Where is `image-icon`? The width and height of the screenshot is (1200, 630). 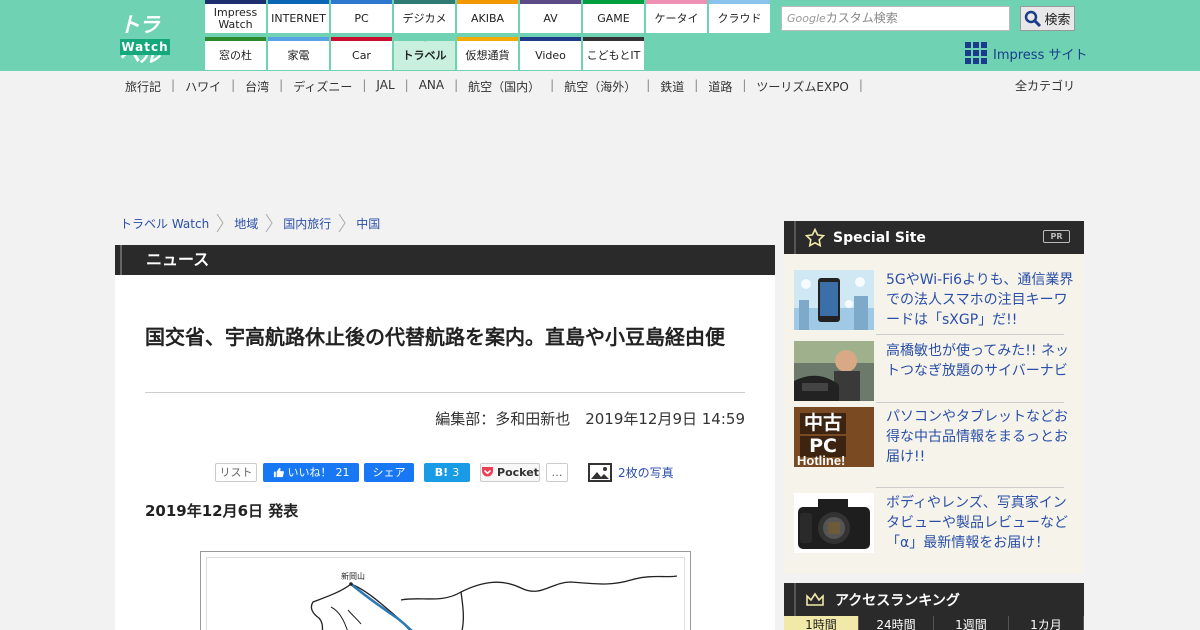
image-icon is located at coordinates (600, 472).